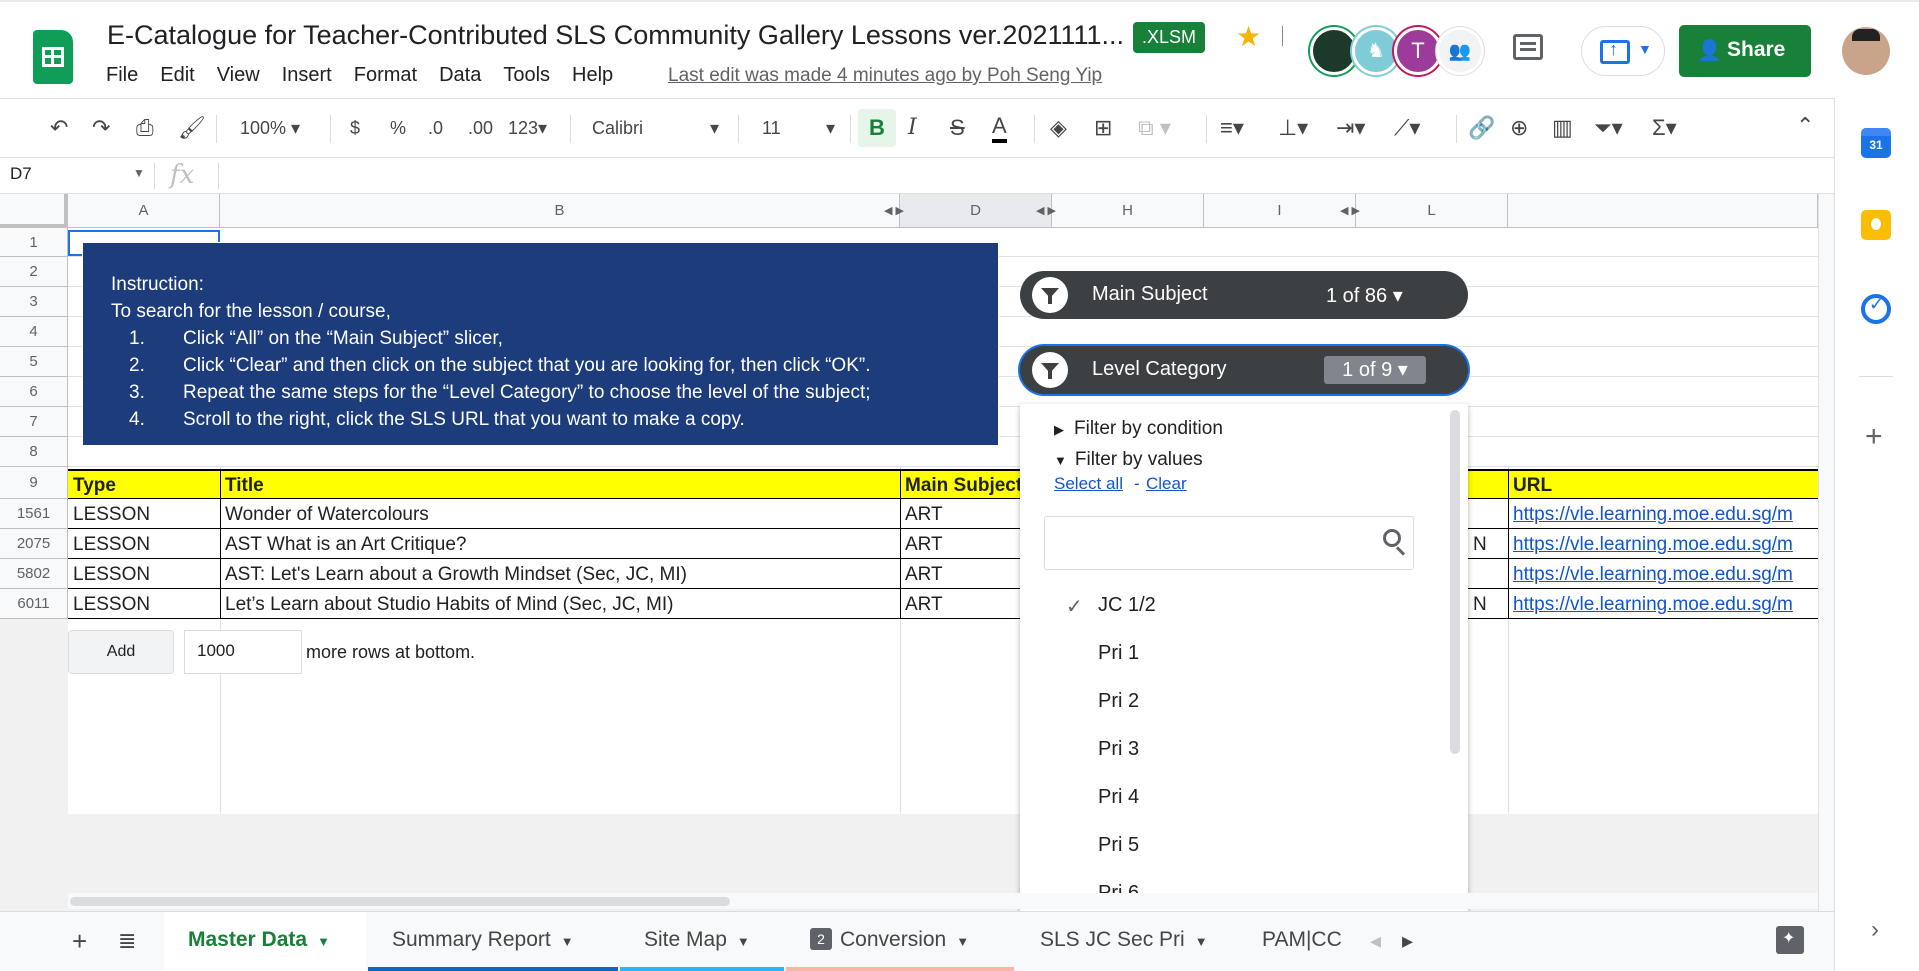 This screenshot has height=971, width=1919. Describe the element at coordinates (1118, 845) in the screenshot. I see `filter-value-item: Pri 5` at that location.